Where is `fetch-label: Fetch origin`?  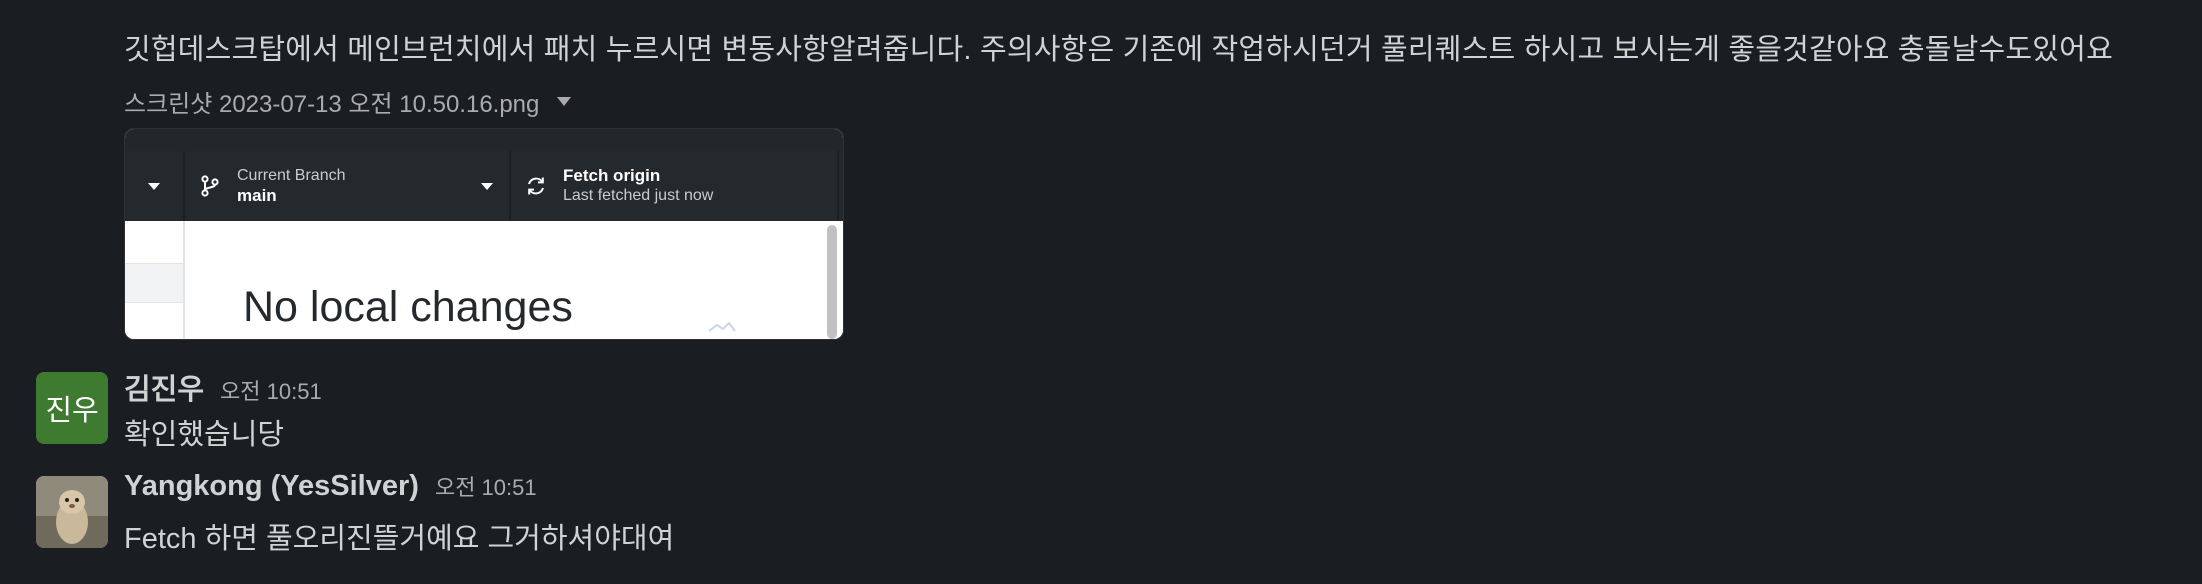
fetch-label: Fetch origin is located at coordinates (612, 175).